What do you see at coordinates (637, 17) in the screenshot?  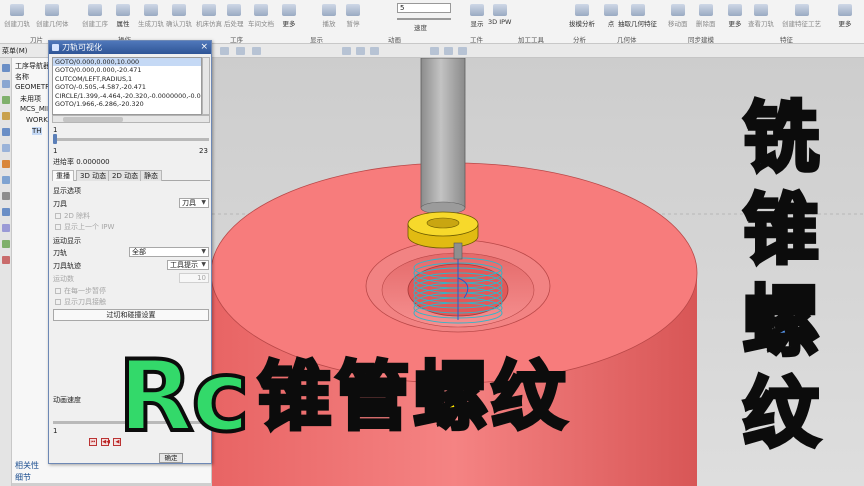 I see `extract-geometry-button: 抽取几何特征` at bounding box center [637, 17].